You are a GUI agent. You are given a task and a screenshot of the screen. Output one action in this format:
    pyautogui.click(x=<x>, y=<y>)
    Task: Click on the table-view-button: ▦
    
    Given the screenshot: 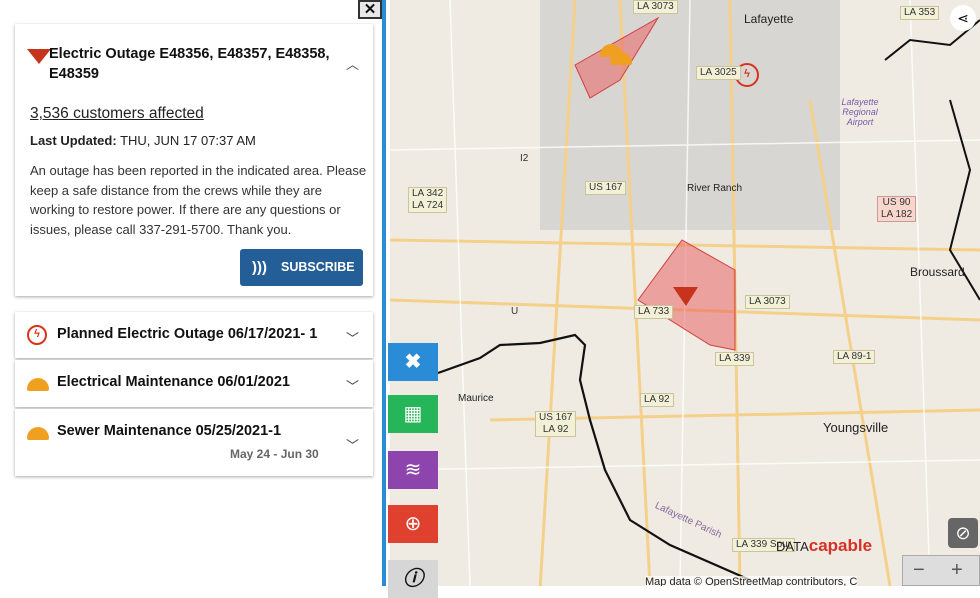 What is the action you would take?
    pyautogui.click(x=413, y=414)
    